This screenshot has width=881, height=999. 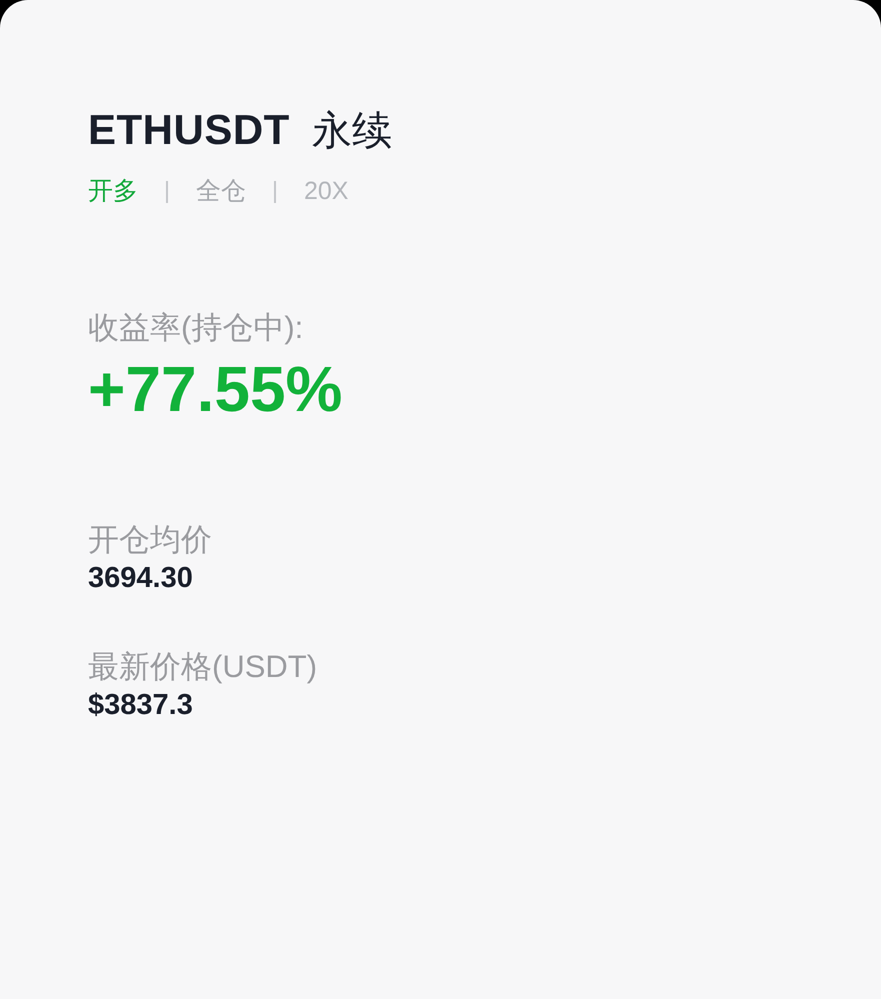 I want to click on field-label: 开仓均价, so click(x=150, y=540).